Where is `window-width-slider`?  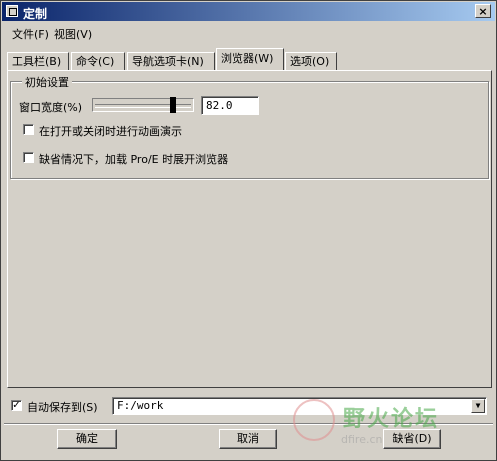
window-width-slider is located at coordinates (143, 105).